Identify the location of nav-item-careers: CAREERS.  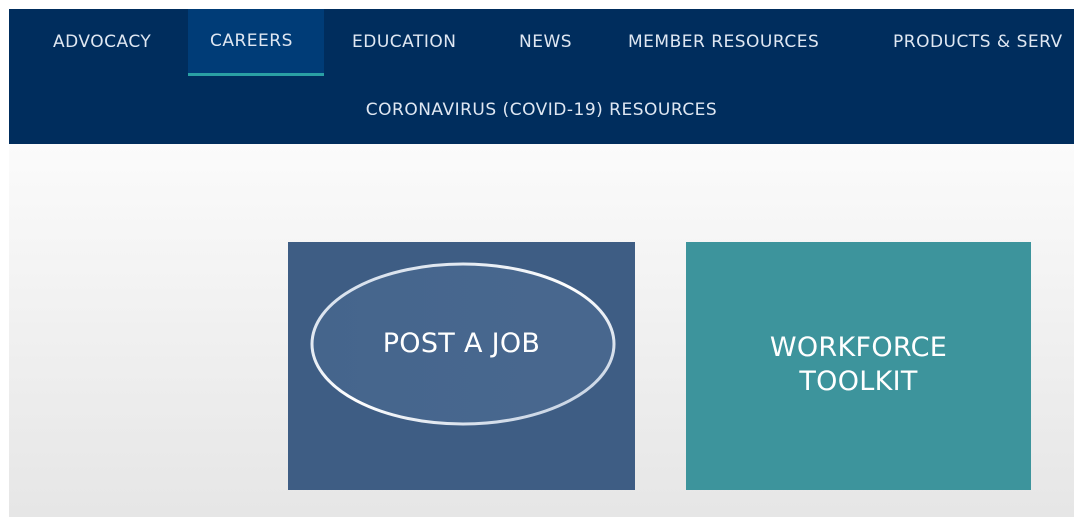
(256, 42).